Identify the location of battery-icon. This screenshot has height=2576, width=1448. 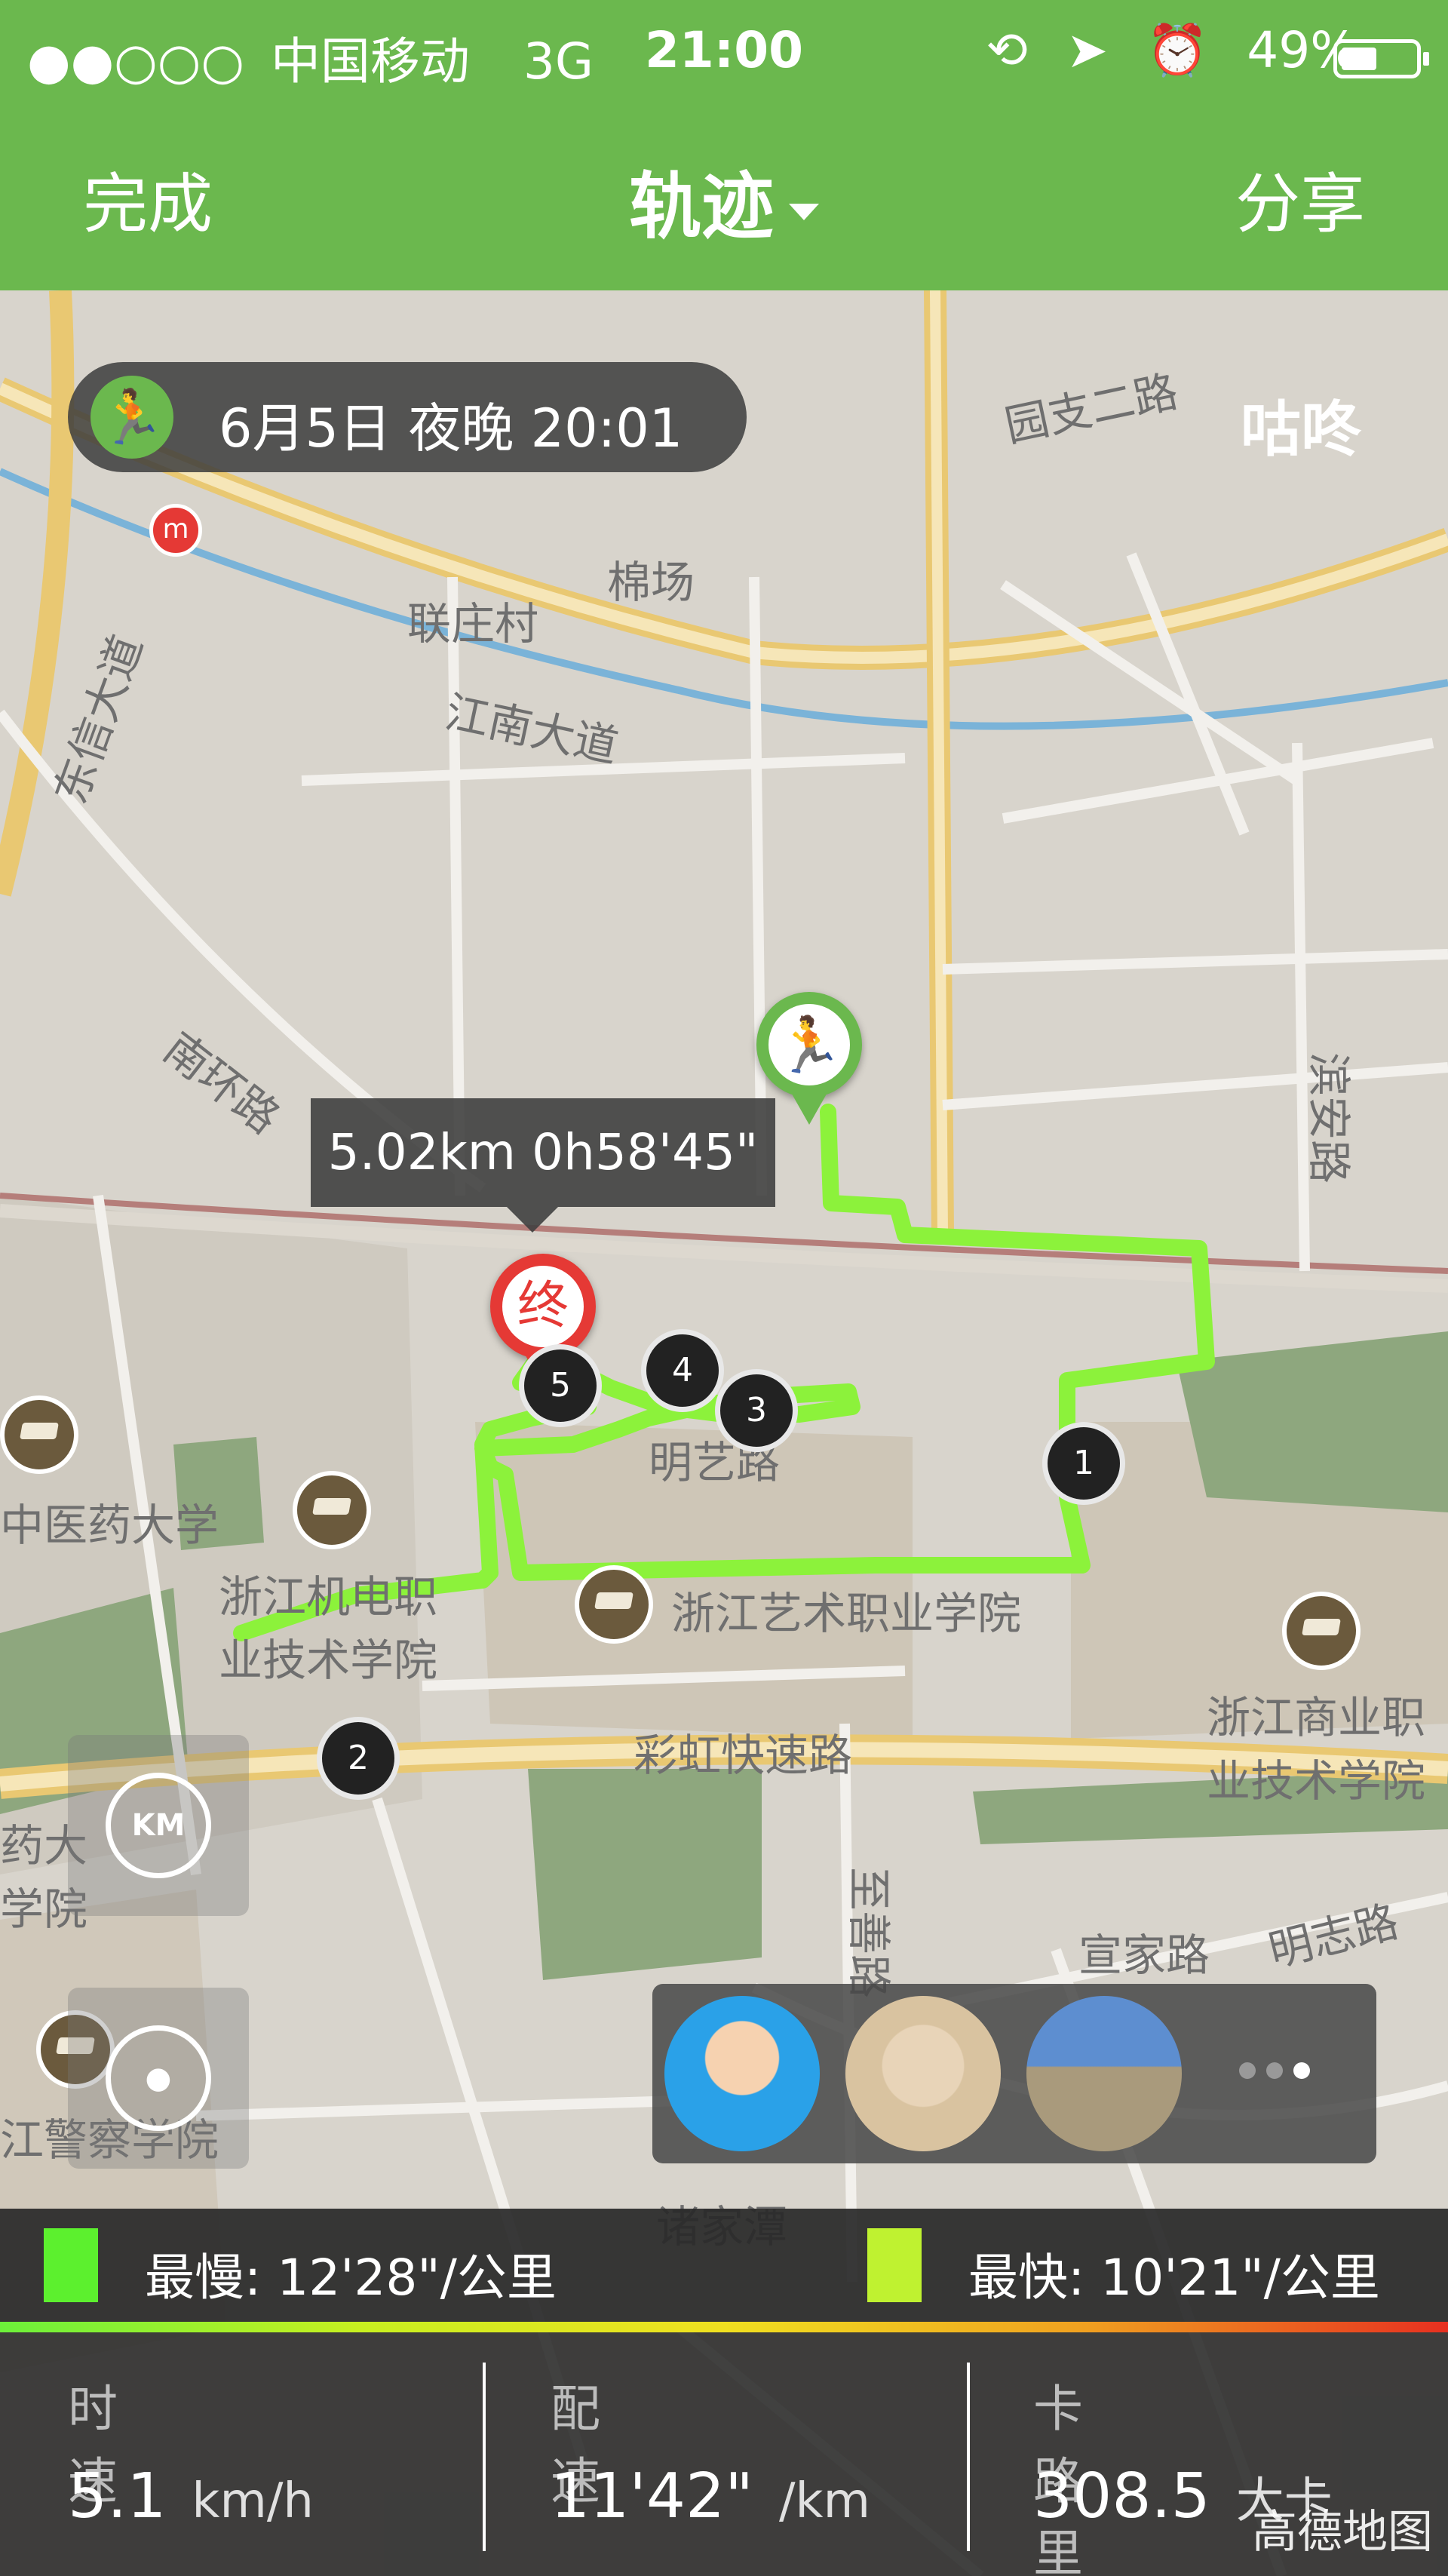
(1381, 58).